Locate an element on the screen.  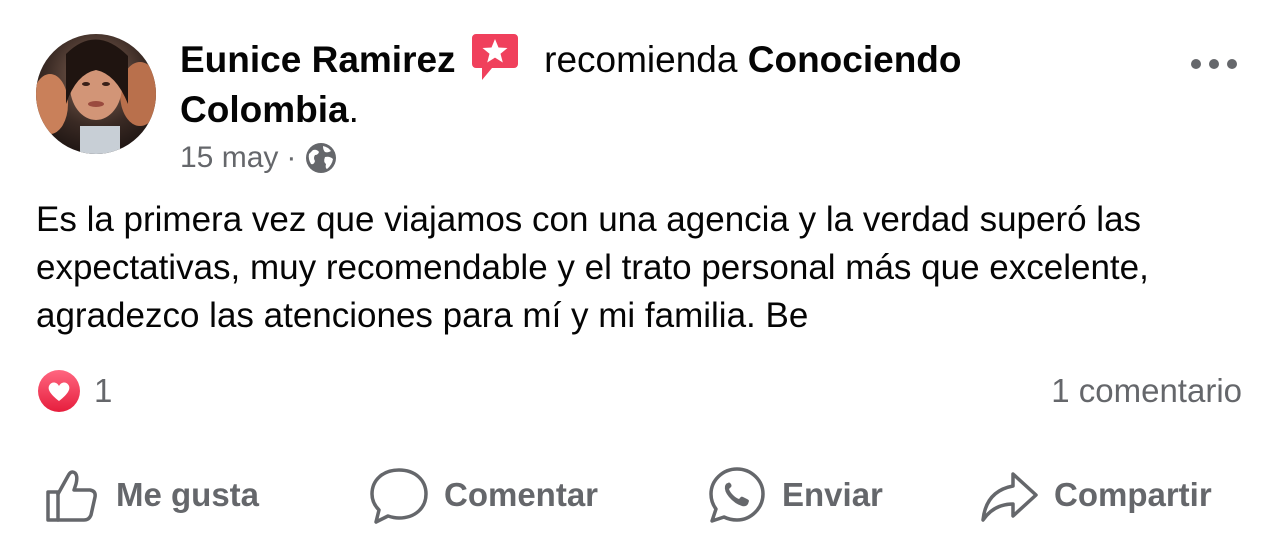
page-name-suffix: . is located at coordinates (353, 109).